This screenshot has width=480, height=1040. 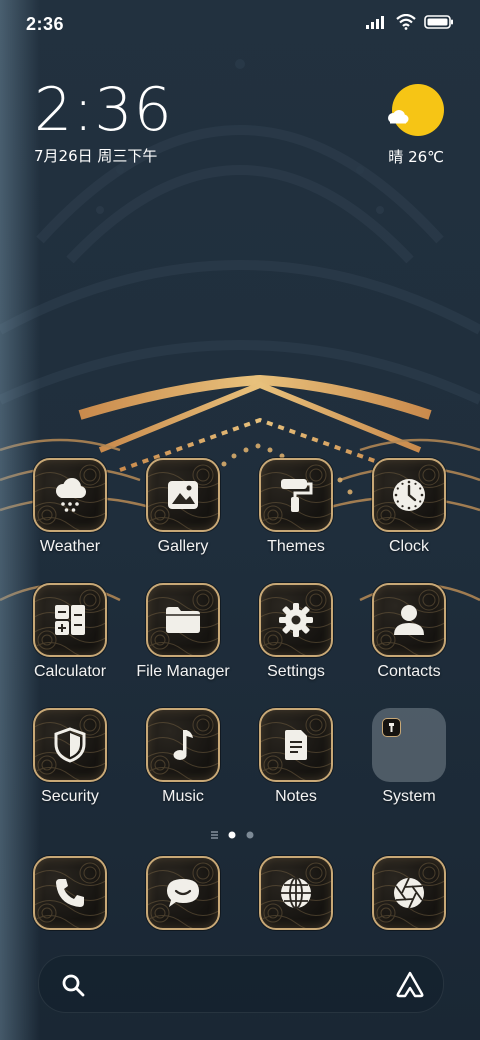 I want to click on dock-browser, so click(x=296, y=893).